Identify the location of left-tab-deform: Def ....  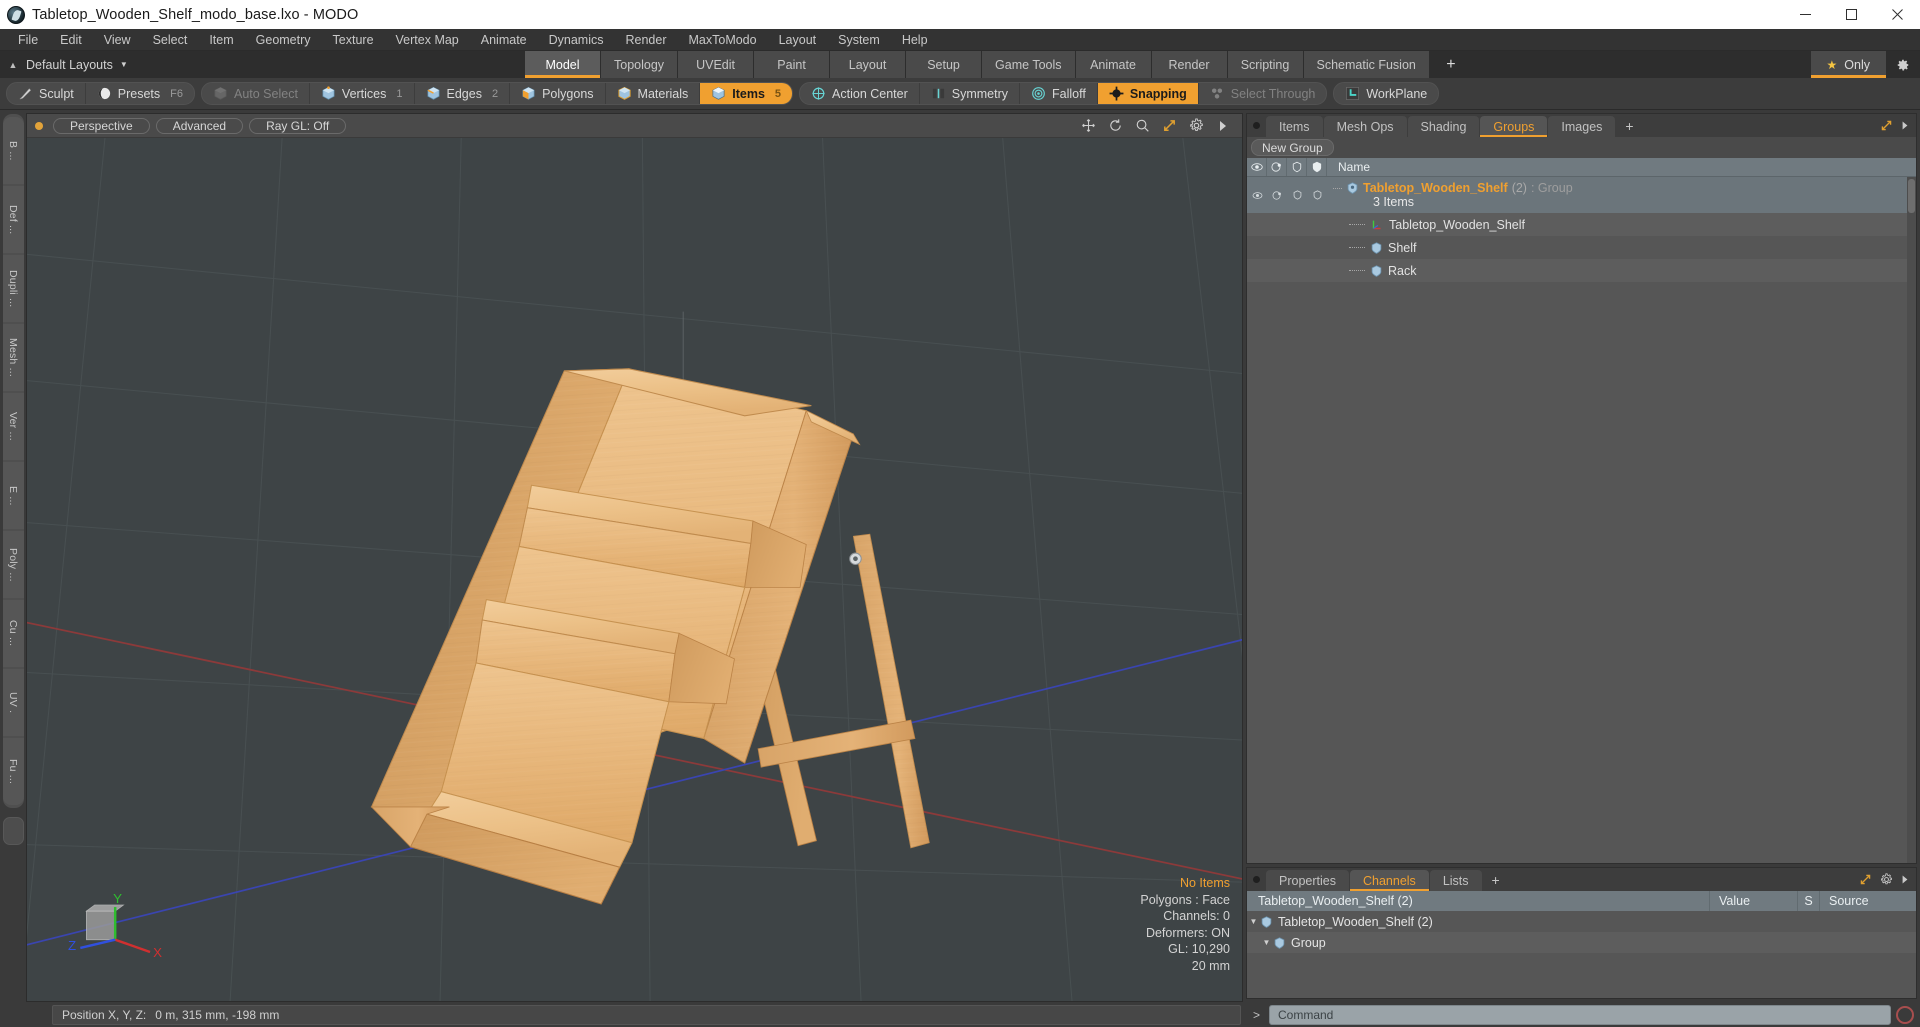
(13, 219).